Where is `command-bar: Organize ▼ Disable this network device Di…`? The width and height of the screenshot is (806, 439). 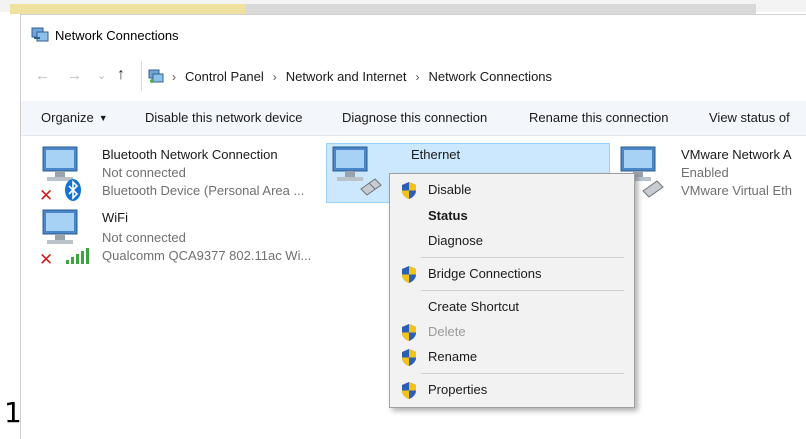 command-bar: Organize ▼ Disable this network device Di… is located at coordinates (413, 118).